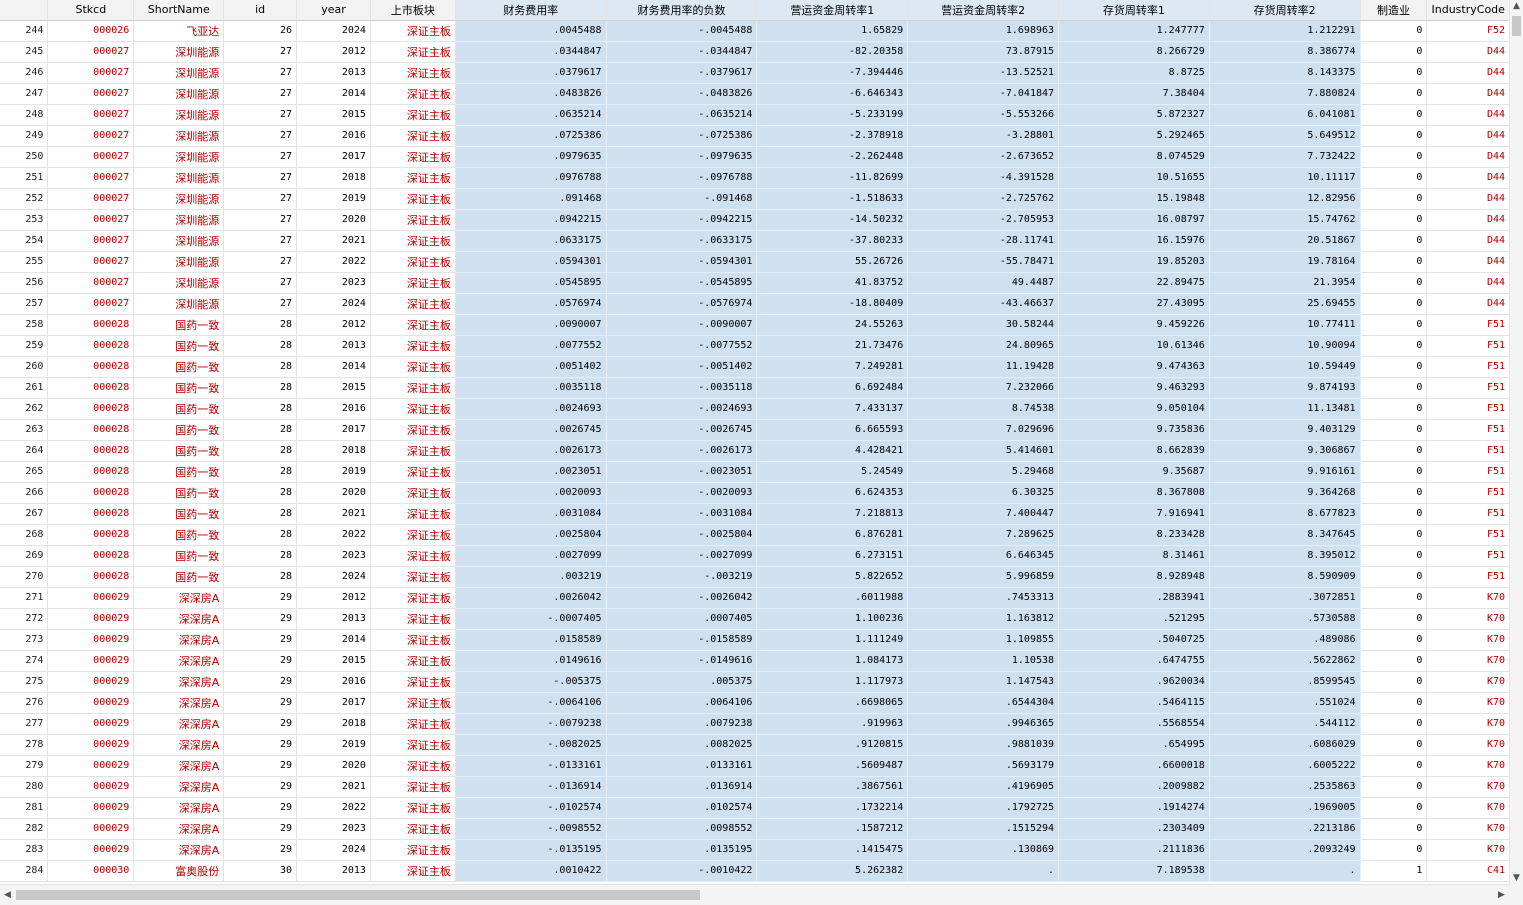  What do you see at coordinates (983, 346) in the screenshot?
I see `table-cell: 24.80965` at bounding box center [983, 346].